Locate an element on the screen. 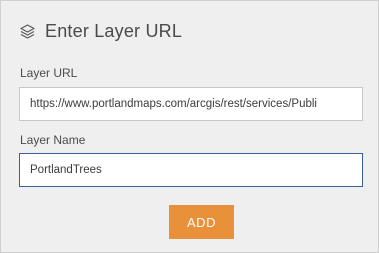  layer-url-label: Layer URL is located at coordinates (49, 73).